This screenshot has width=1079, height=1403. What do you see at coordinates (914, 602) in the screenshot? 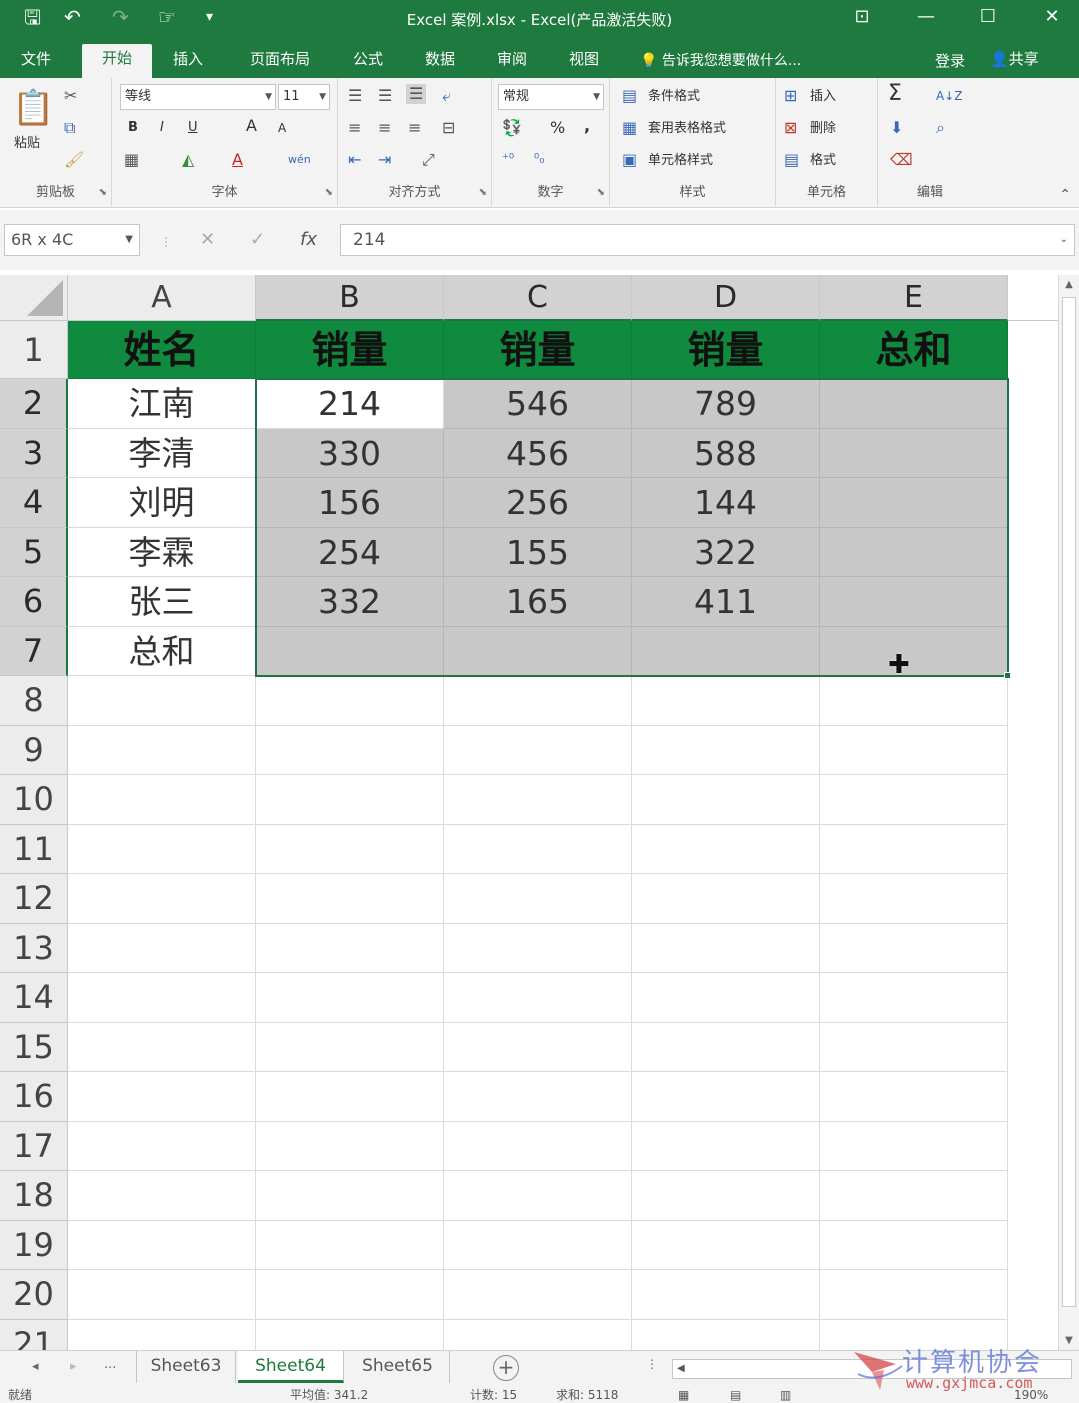
I see `cell-e6` at bounding box center [914, 602].